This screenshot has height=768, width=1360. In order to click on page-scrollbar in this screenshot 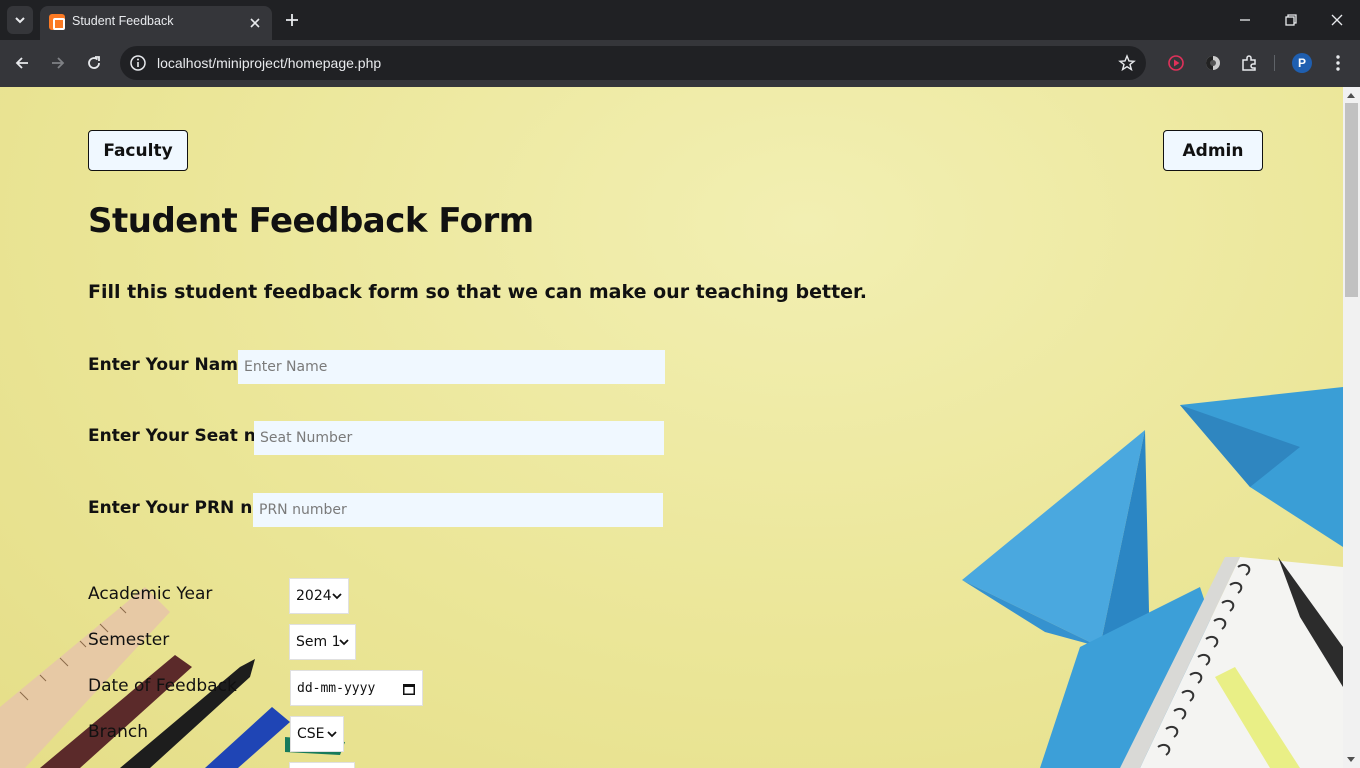, I will do `click(1351, 427)`.